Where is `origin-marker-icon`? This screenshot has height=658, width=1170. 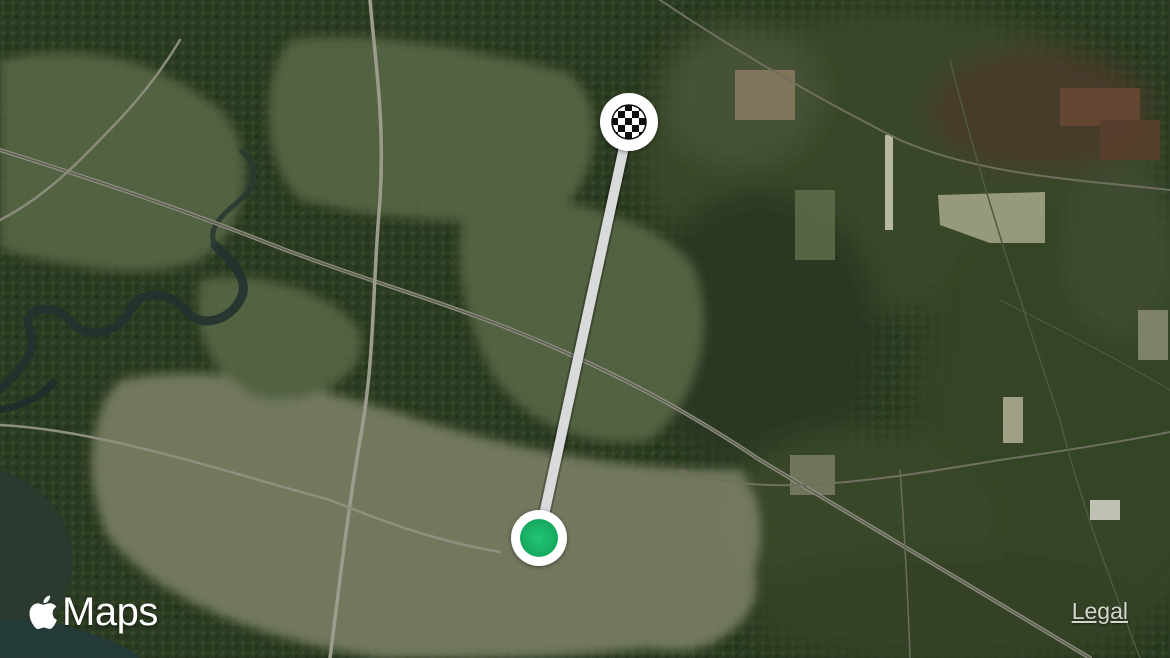
origin-marker-icon is located at coordinates (539, 538).